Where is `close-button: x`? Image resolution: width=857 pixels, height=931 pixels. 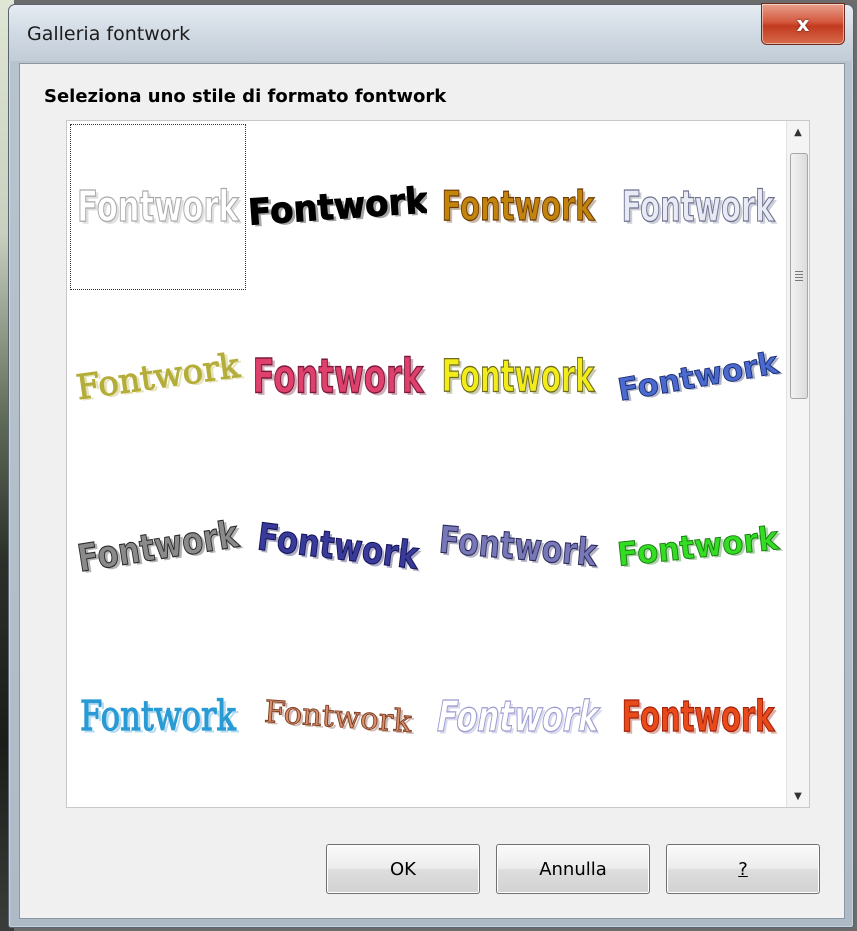
close-button: x is located at coordinates (803, 24).